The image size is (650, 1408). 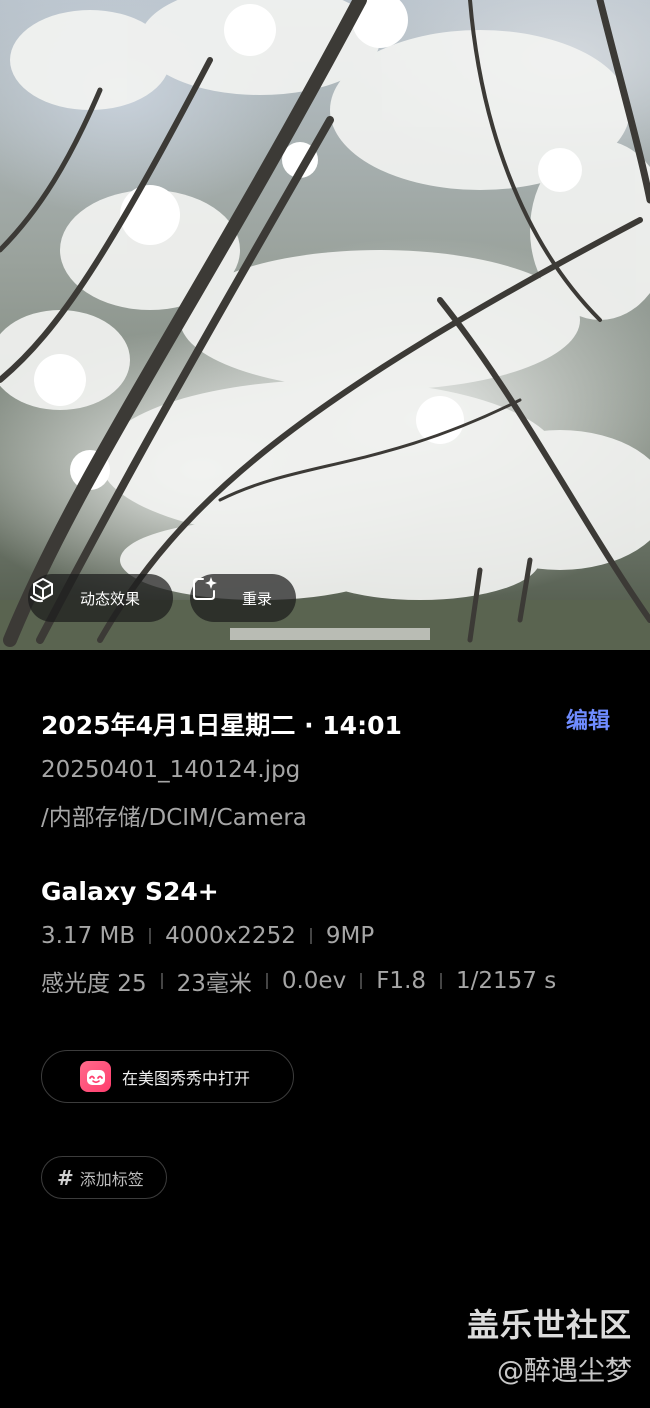 I want to click on open-in-meitu-button: 在美图秀秀中打开, so click(x=167, y=1076).